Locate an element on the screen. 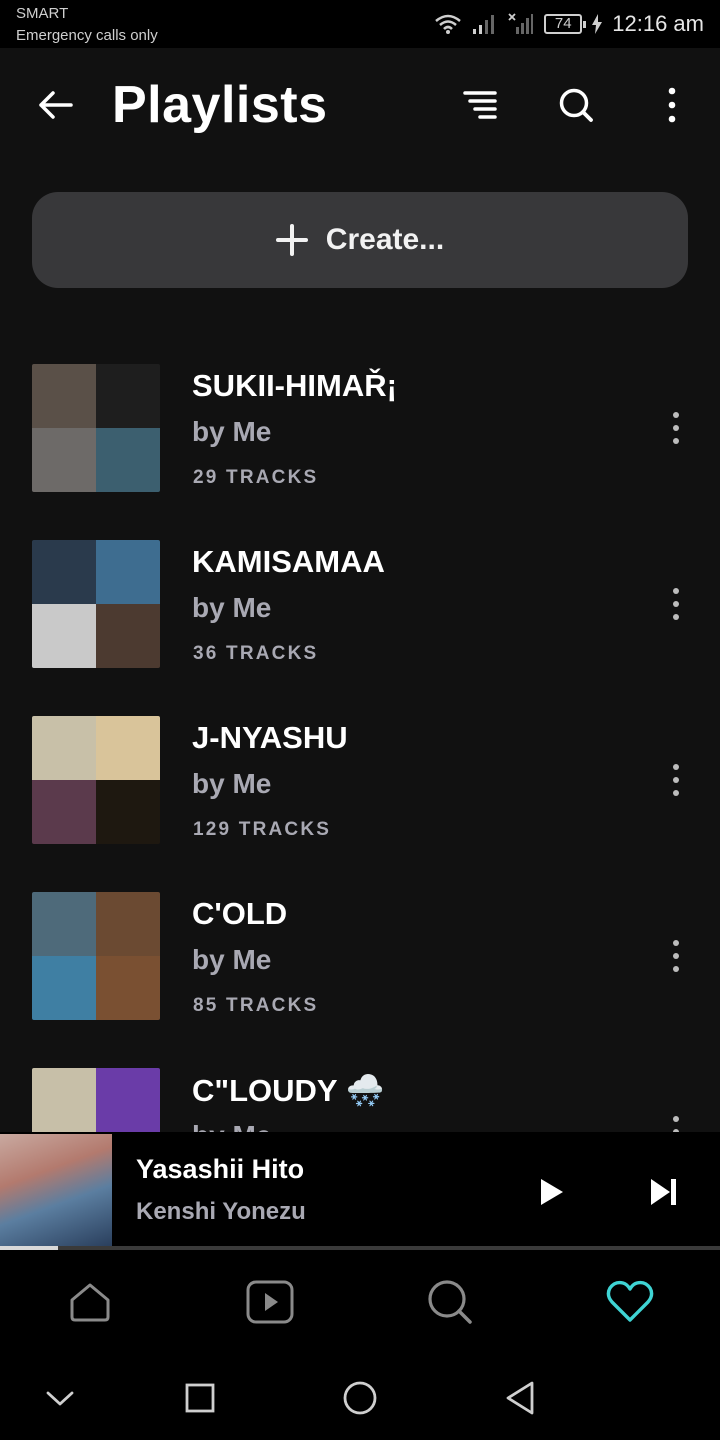 The height and width of the screenshot is (1440, 720). playlist-row: J-NYASHU by Me 129 TRACKS is located at coordinates (360, 780).